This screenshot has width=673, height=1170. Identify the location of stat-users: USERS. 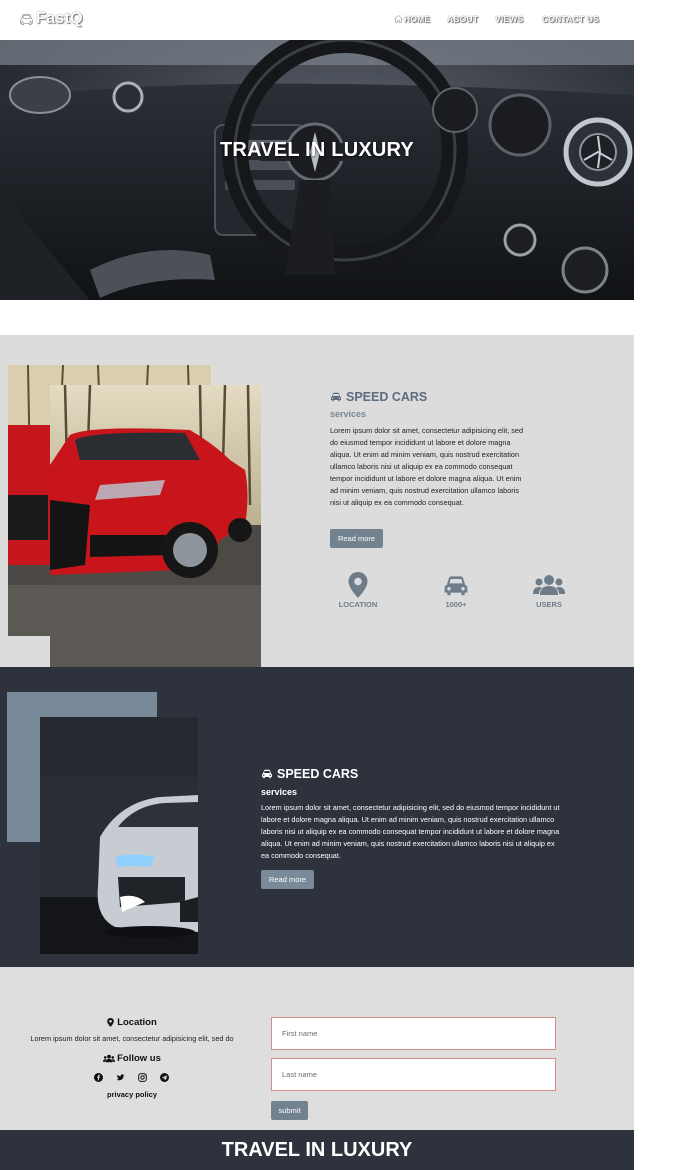
(549, 590).